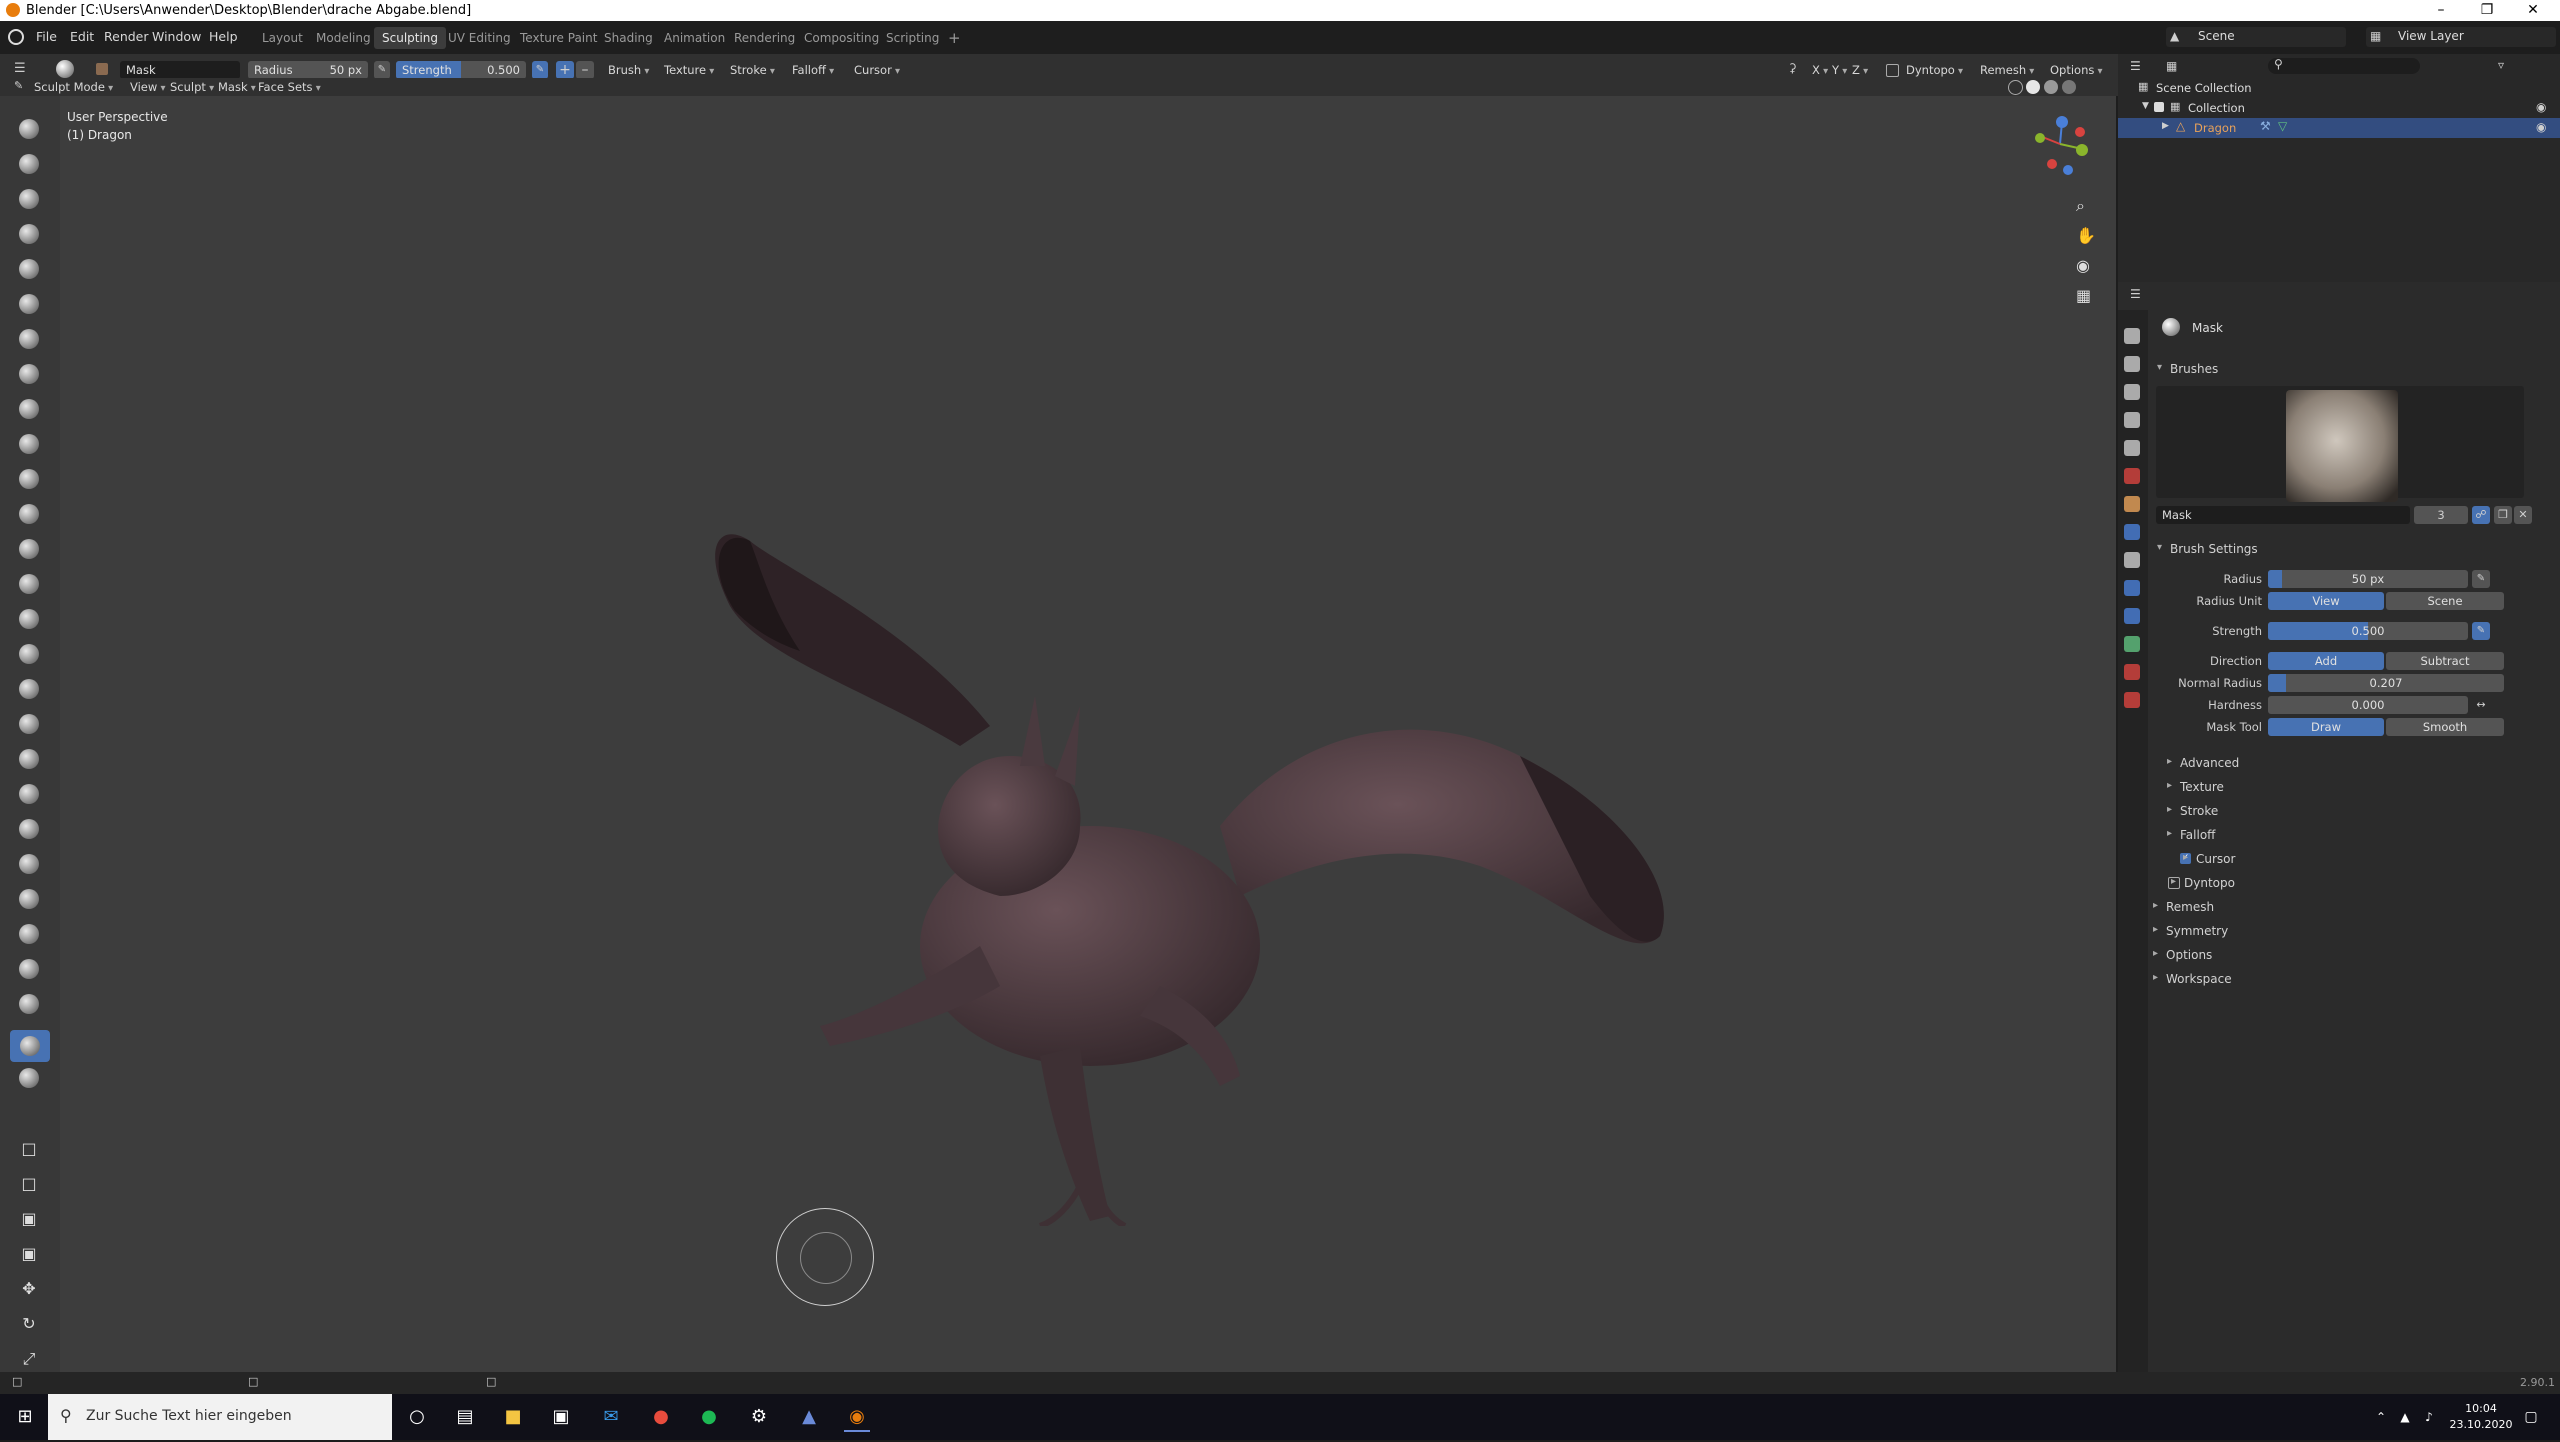 The height and width of the screenshot is (1442, 2560). What do you see at coordinates (2209, 859) in the screenshot?
I see `cursor-subsection: Cursor` at bounding box center [2209, 859].